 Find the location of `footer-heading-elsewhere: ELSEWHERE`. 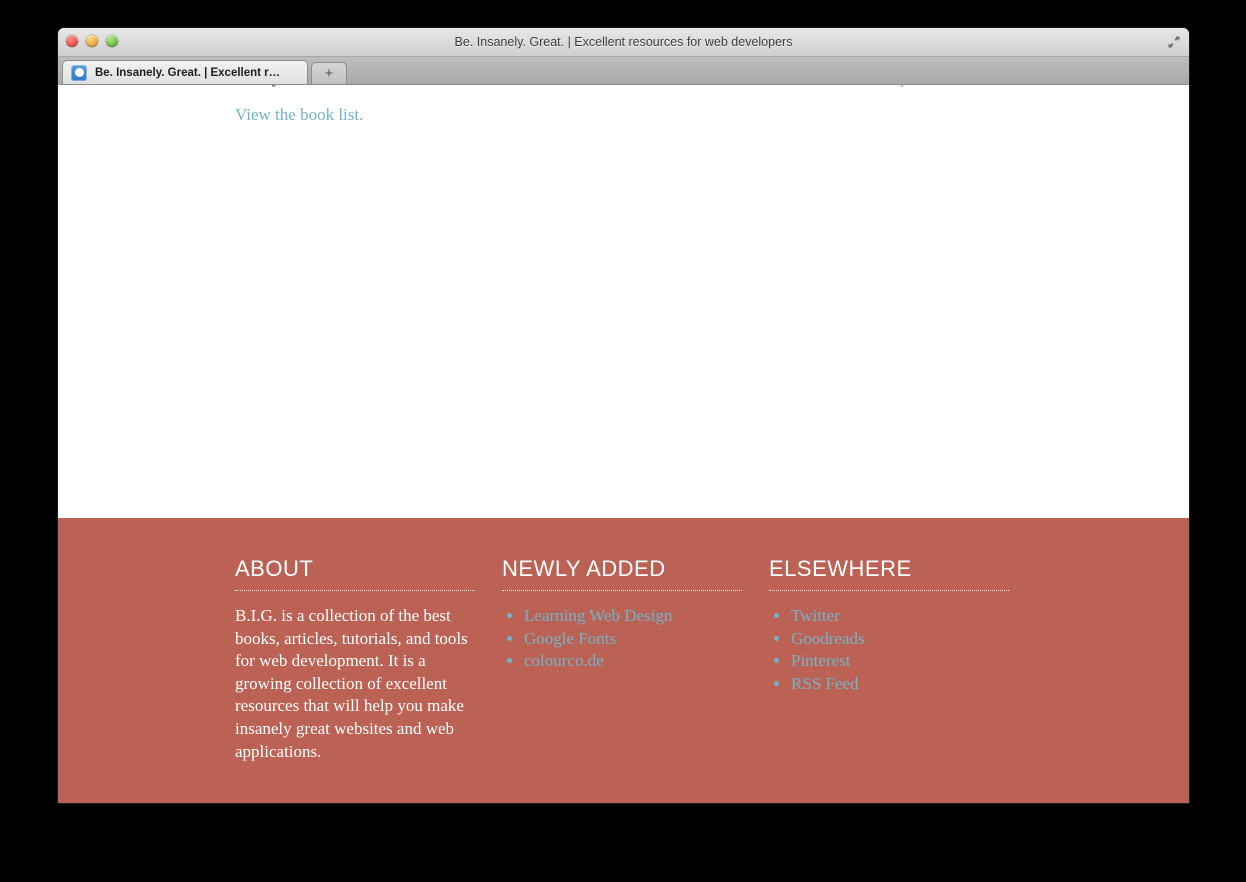

footer-heading-elsewhere: ELSEWHERE is located at coordinates (889, 573).